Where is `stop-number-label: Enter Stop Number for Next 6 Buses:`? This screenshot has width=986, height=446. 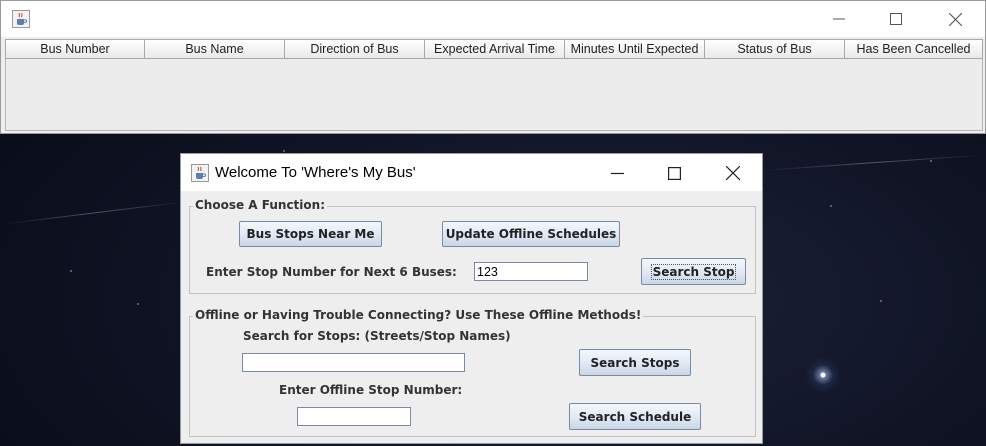
stop-number-label: Enter Stop Number for Next 6 Buses: is located at coordinates (331, 272).